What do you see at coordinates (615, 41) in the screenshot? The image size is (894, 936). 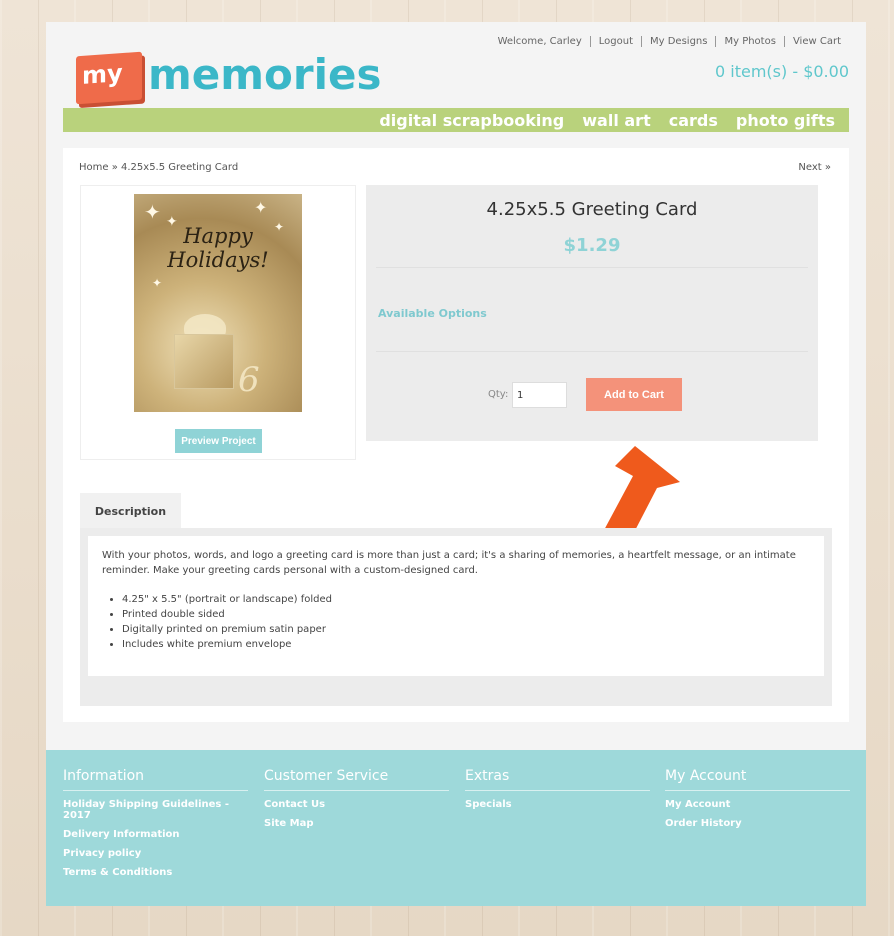 I see `logout-link: Logout` at bounding box center [615, 41].